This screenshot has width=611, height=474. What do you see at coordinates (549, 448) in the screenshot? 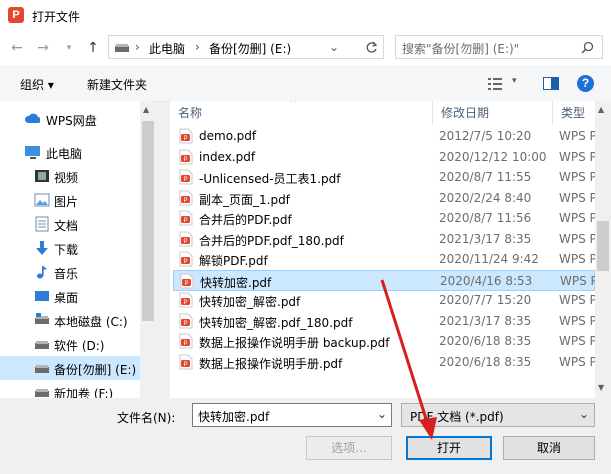
I see `cancel-button: 取消` at bounding box center [549, 448].